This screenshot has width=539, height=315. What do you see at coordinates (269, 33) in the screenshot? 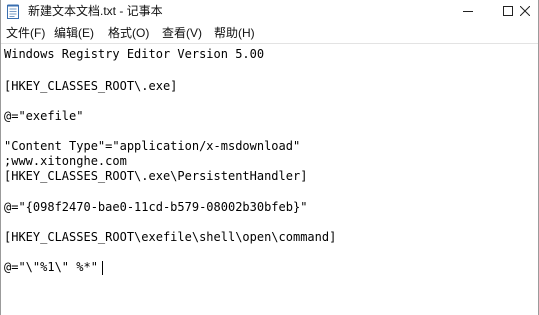
I see `menu-bar: 文件(F) 编辑(E) 格式(O) 查看(V) 帮助(H)` at bounding box center [269, 33].